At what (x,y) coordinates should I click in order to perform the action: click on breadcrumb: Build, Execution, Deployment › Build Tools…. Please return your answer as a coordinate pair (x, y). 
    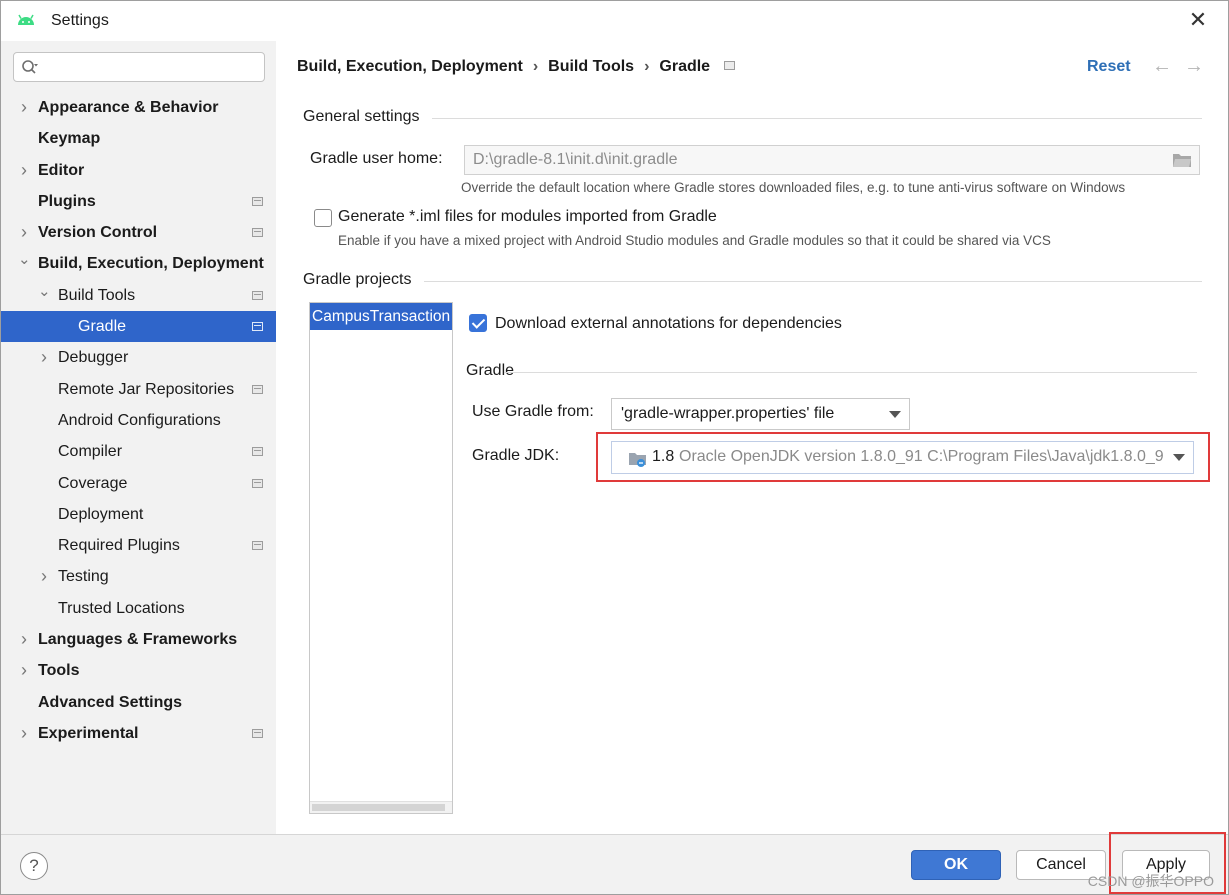
    Looking at the image, I should click on (516, 67).